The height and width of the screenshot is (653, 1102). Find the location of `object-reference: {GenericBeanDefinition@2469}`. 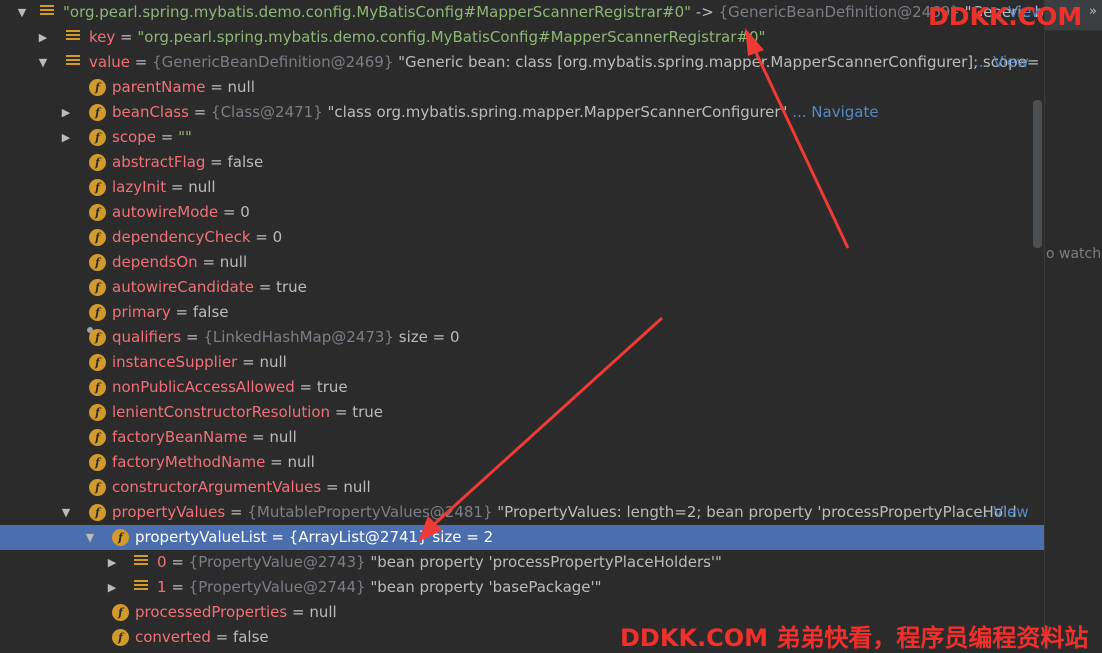

object-reference: {GenericBeanDefinition@2469} is located at coordinates (273, 62).